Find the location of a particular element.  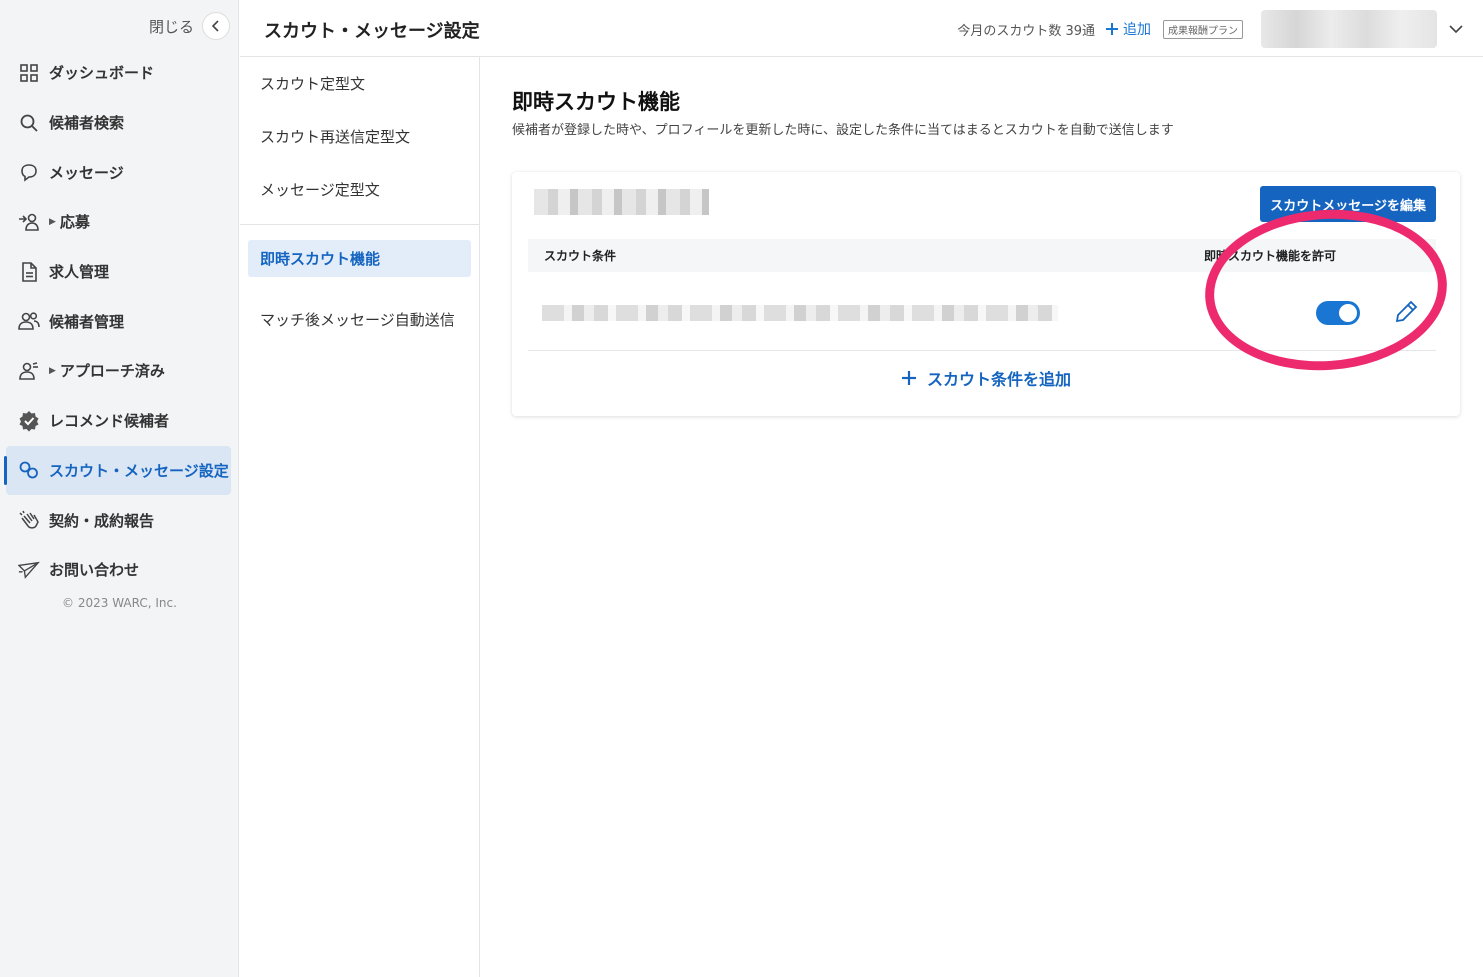

person-approach-icon is located at coordinates (29, 371).